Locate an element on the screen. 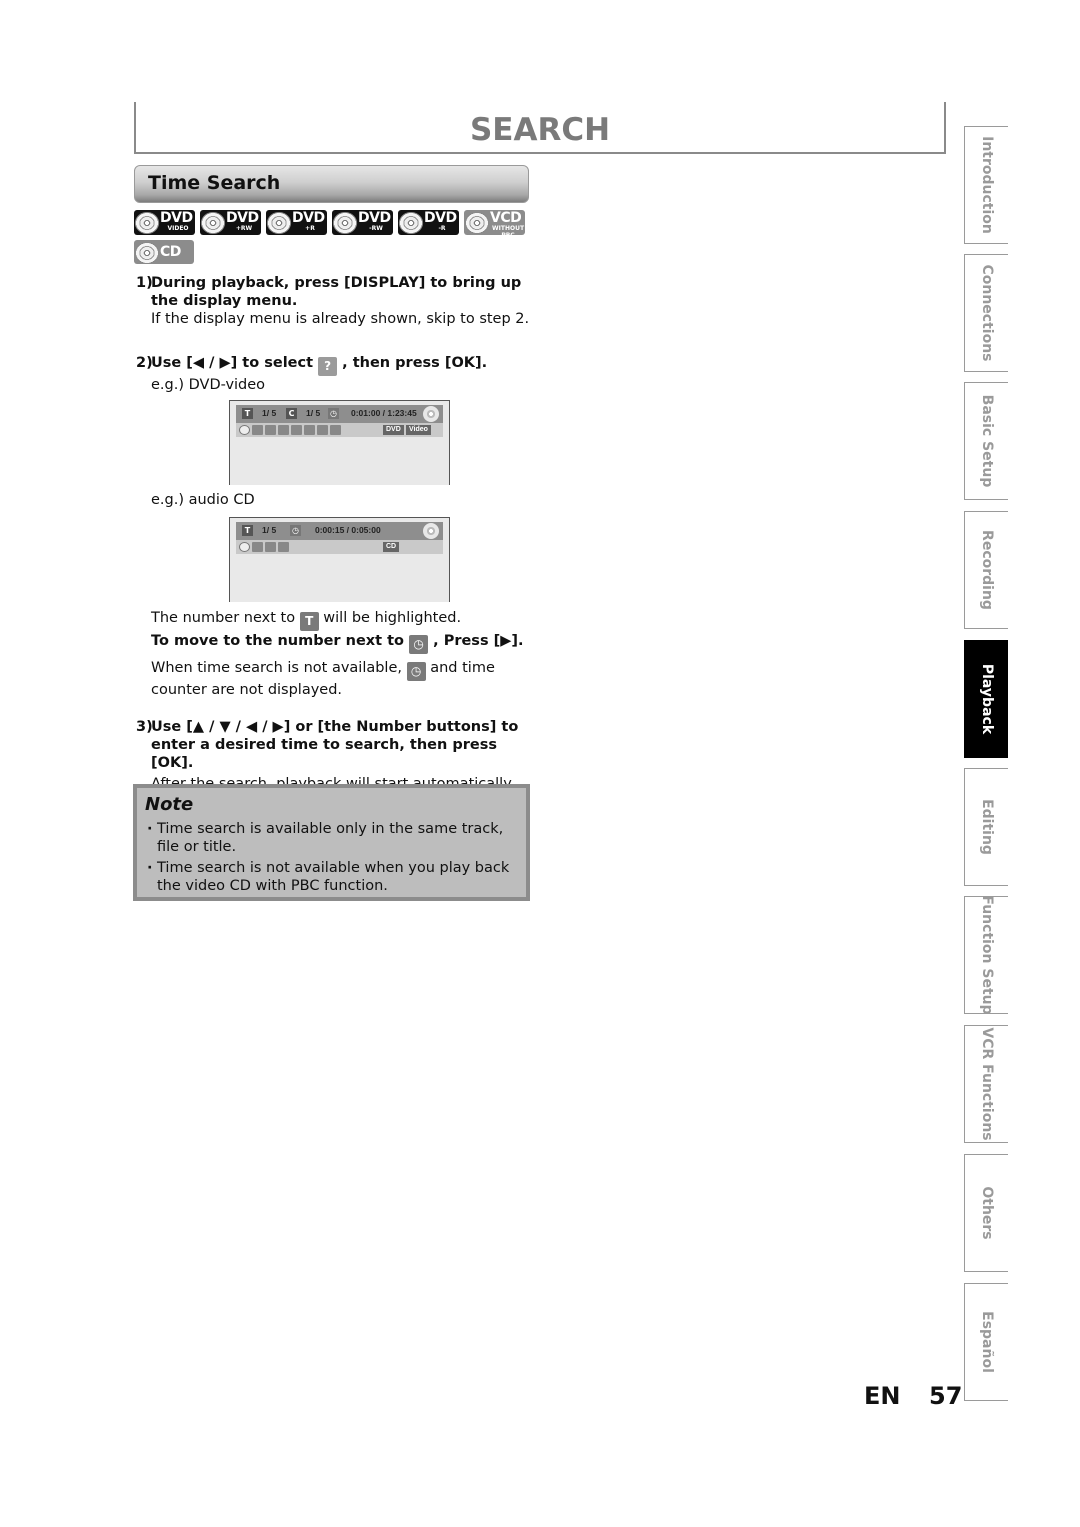 The width and height of the screenshot is (1080, 1527). chapter-icon: C is located at coordinates (291, 413).